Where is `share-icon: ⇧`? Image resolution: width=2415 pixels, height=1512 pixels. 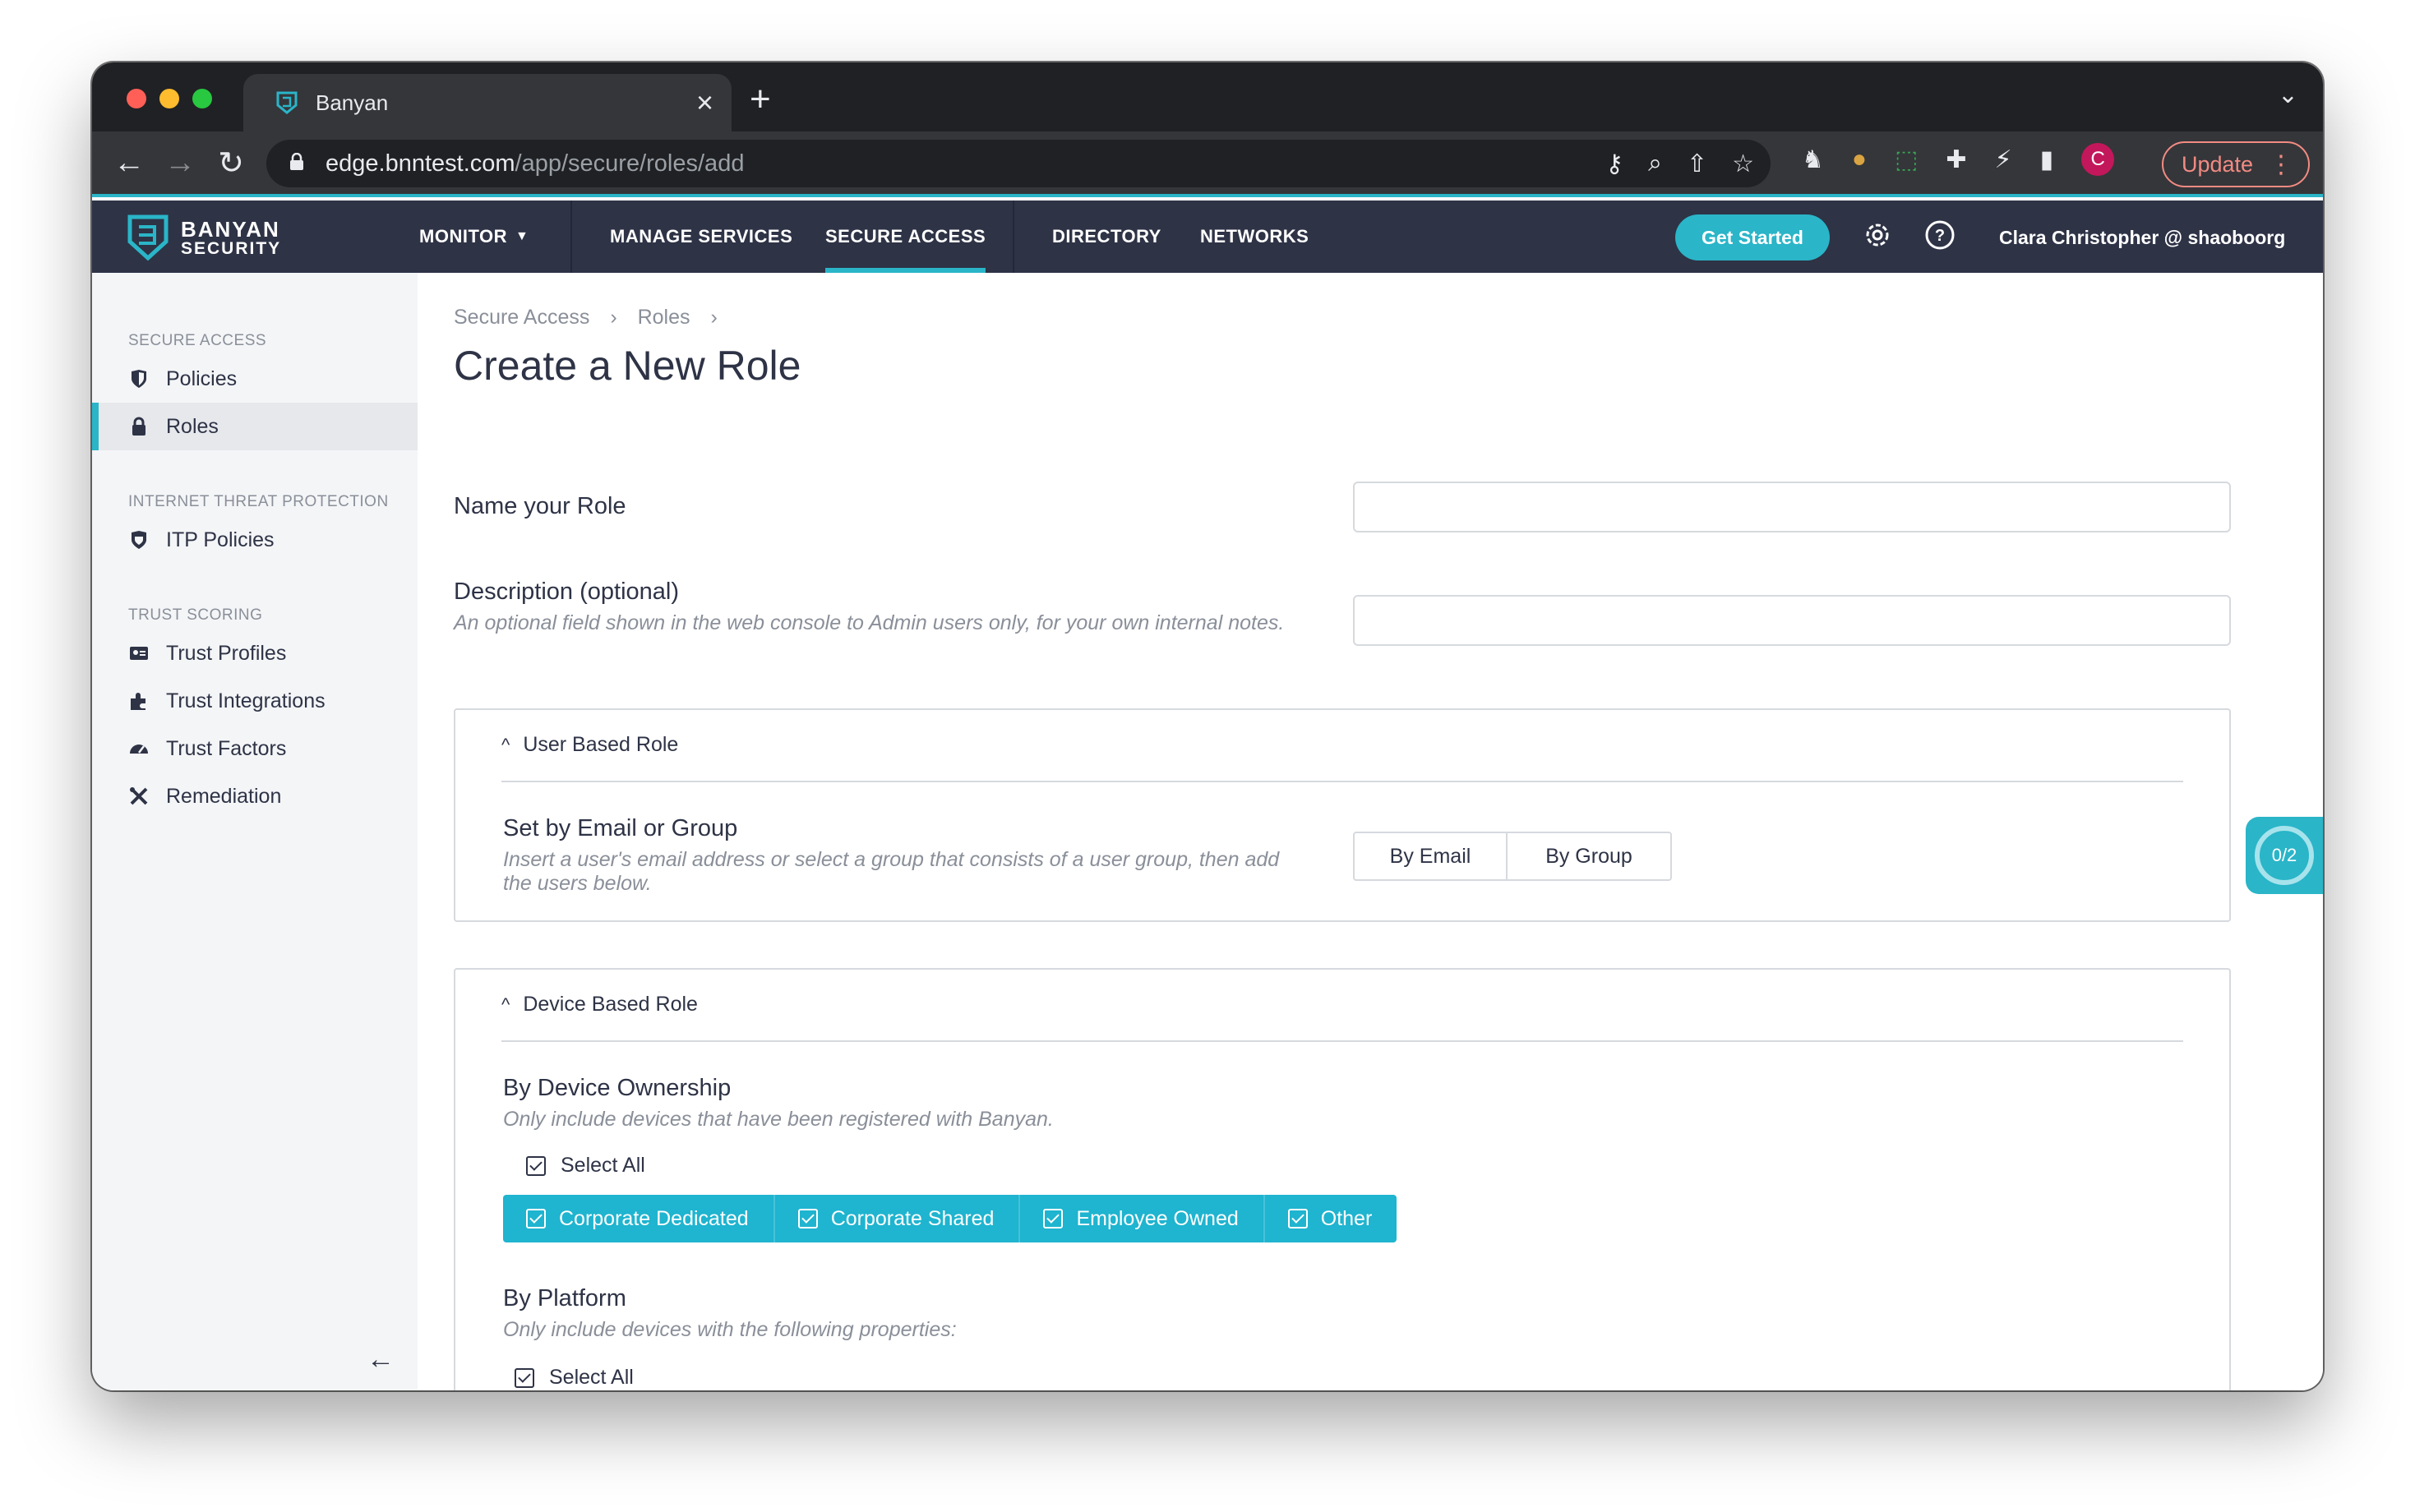
share-icon: ⇧ is located at coordinates (1697, 164).